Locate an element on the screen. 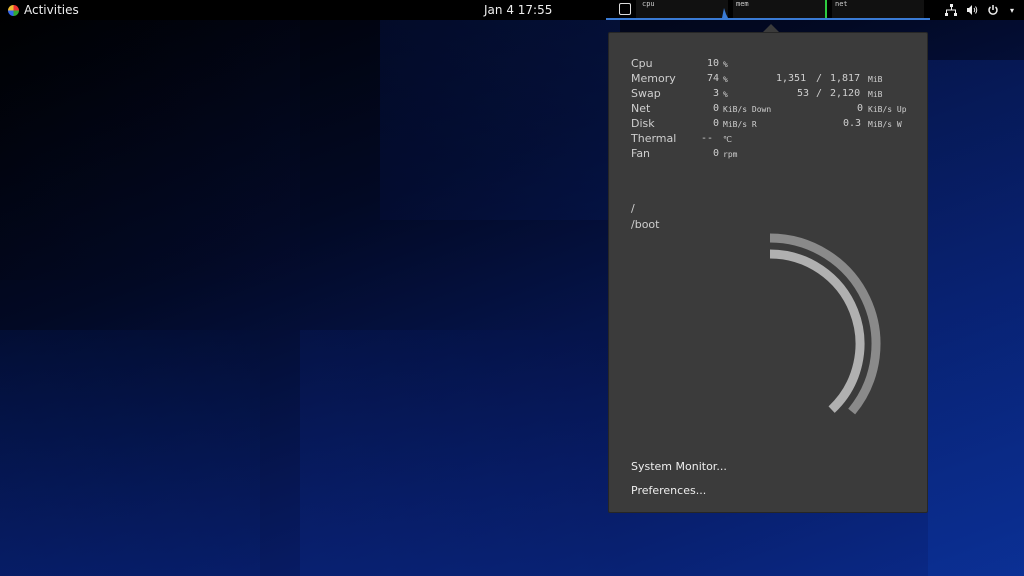  system-tray: ▾ is located at coordinates (980, 10).